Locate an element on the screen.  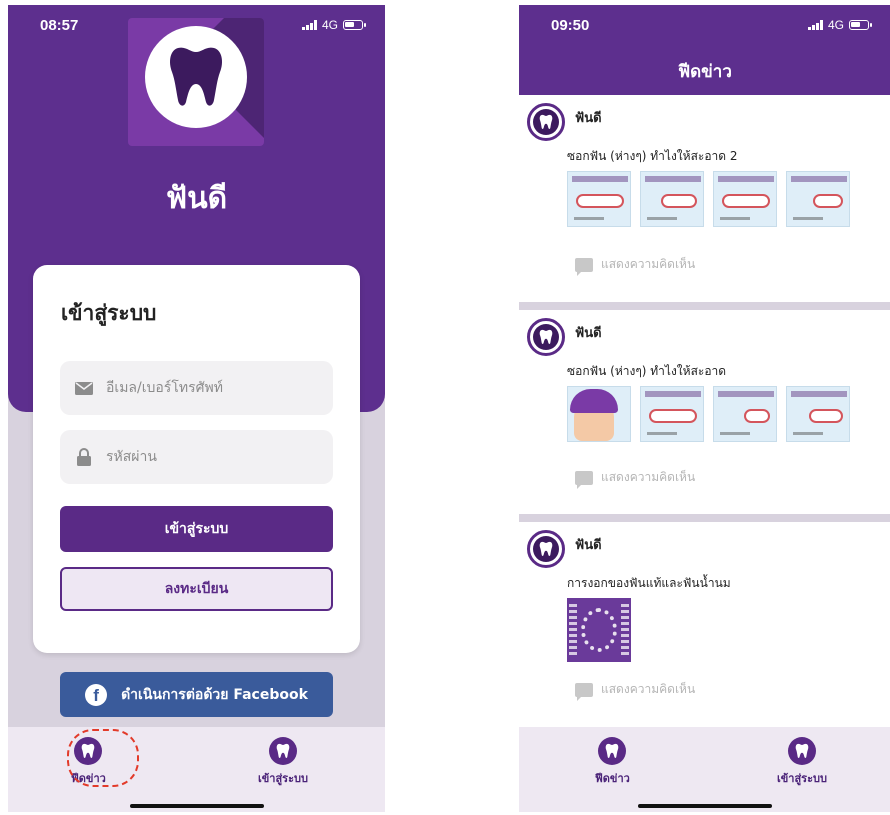
mail-icon is located at coordinates (84, 388).